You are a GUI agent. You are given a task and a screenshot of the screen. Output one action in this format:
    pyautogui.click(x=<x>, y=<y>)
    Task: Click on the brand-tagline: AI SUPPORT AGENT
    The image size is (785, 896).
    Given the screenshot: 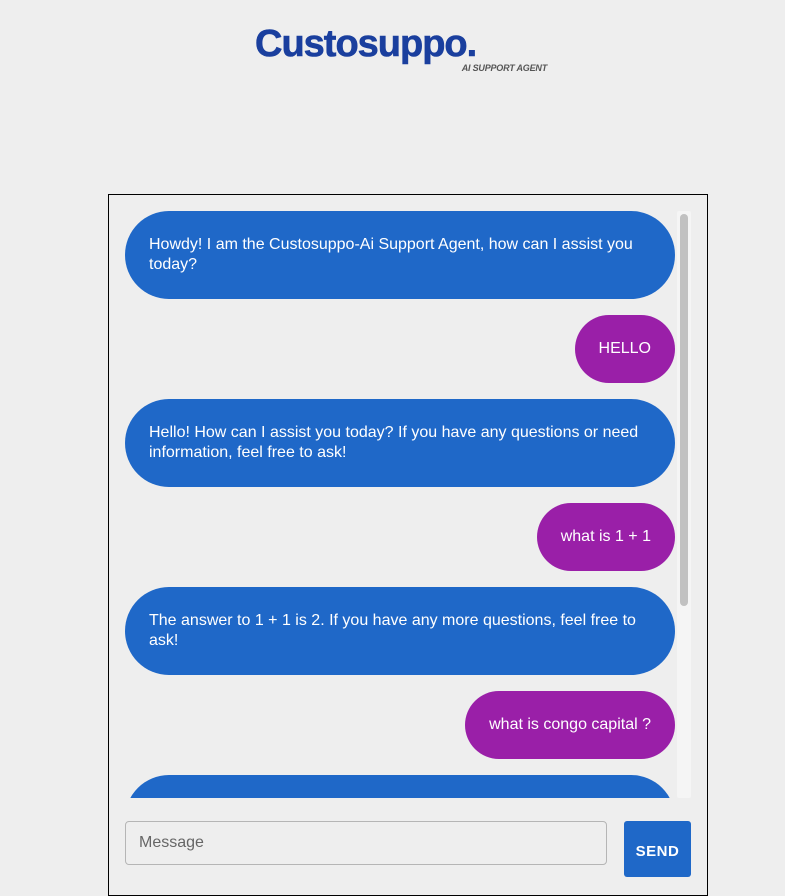 What is the action you would take?
    pyautogui.click(x=504, y=68)
    